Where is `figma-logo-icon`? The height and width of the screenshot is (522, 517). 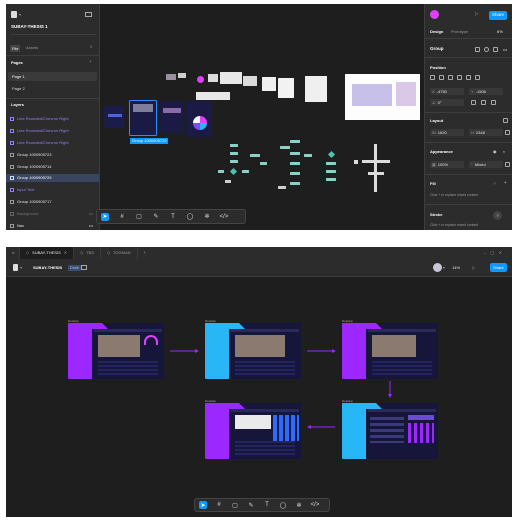 figma-logo-icon is located at coordinates (14, 14).